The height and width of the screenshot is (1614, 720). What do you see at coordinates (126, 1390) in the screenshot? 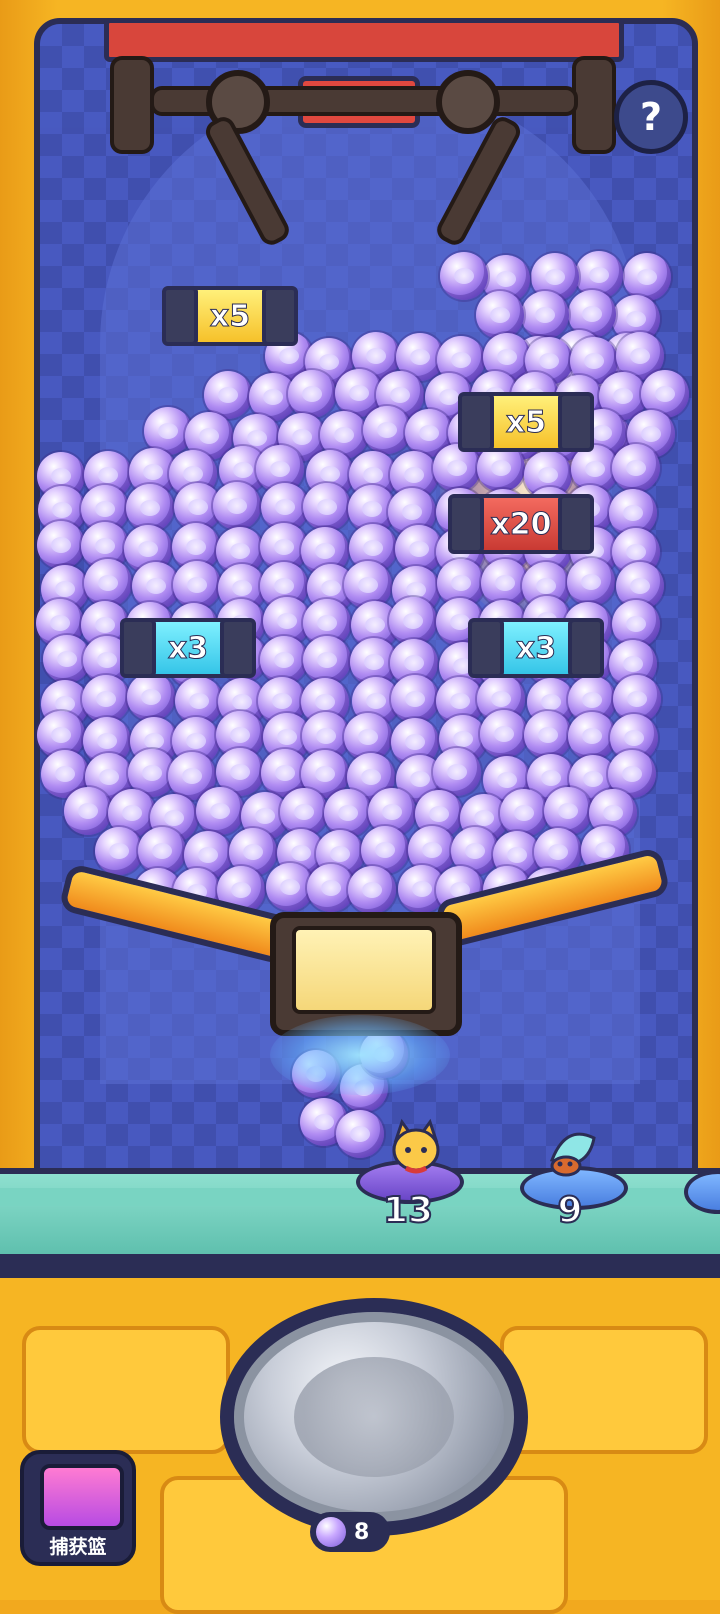
I see `base-panel-left` at bounding box center [126, 1390].